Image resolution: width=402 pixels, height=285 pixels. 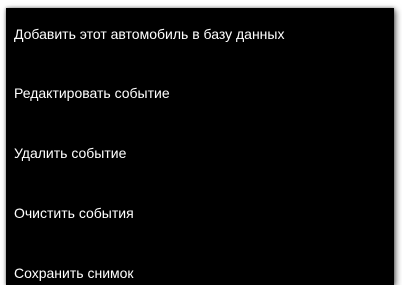 What do you see at coordinates (204, 213) in the screenshot?
I see `menu-item-clear-events: Очистить события` at bounding box center [204, 213].